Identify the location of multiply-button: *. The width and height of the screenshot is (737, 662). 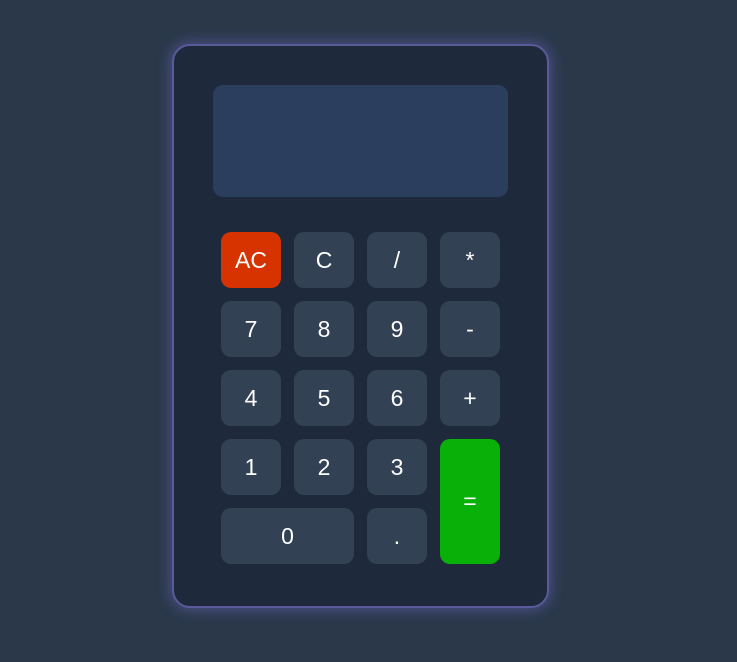
(470, 260).